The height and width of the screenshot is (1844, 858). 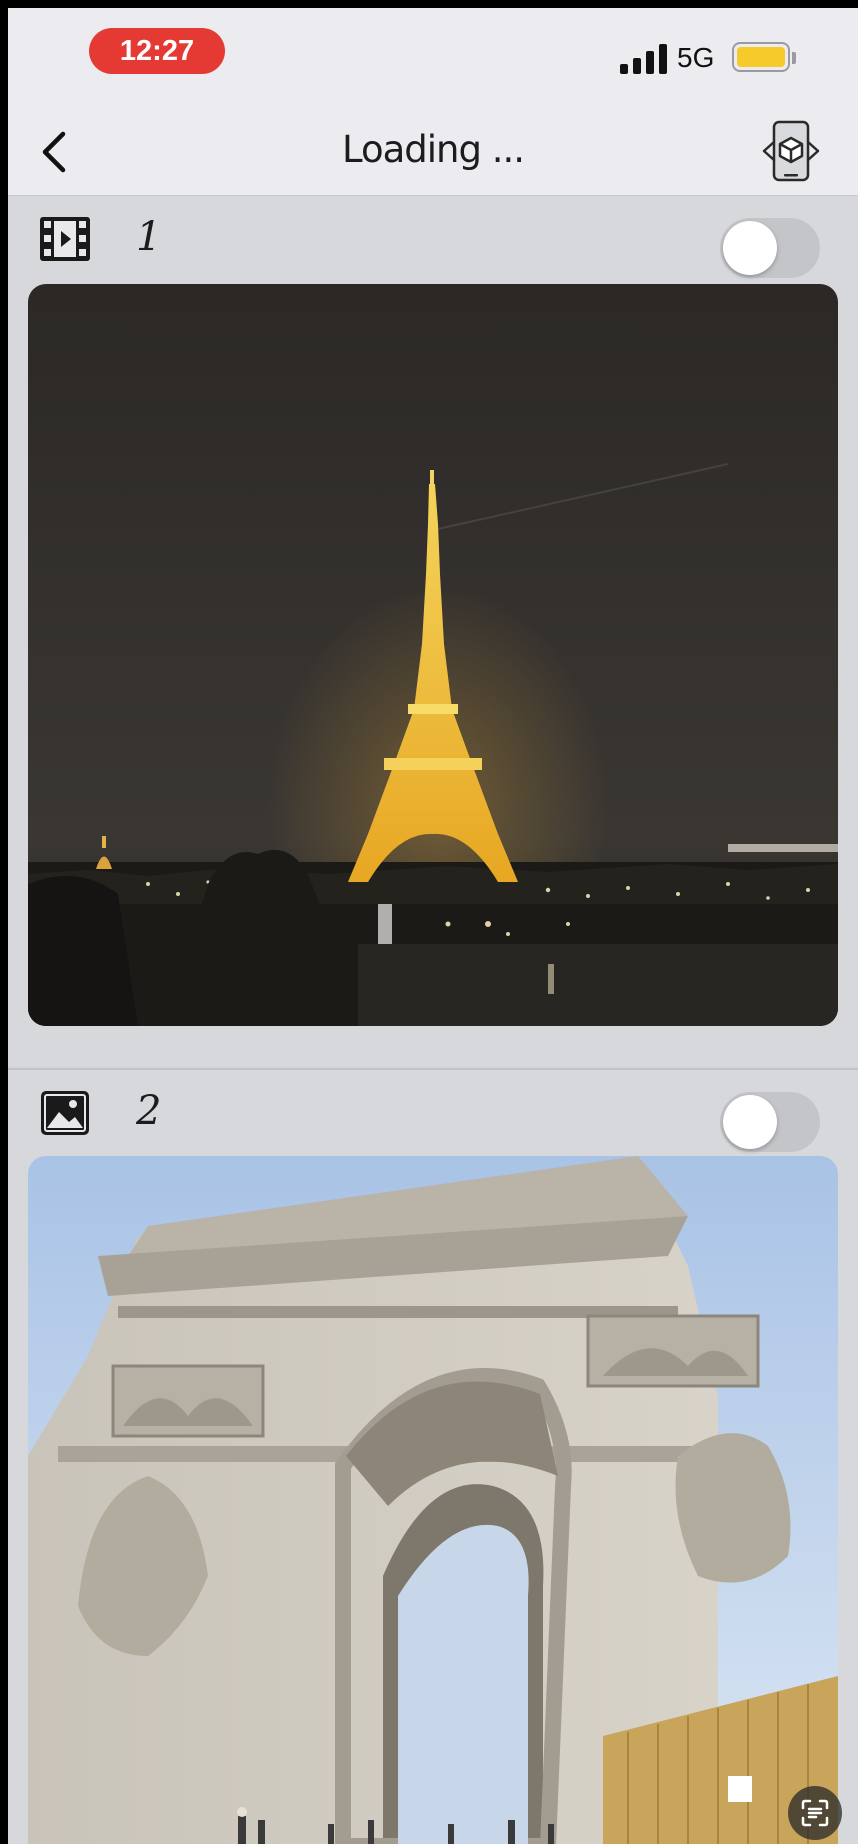 I want to click on video-icon, so click(x=65, y=239).